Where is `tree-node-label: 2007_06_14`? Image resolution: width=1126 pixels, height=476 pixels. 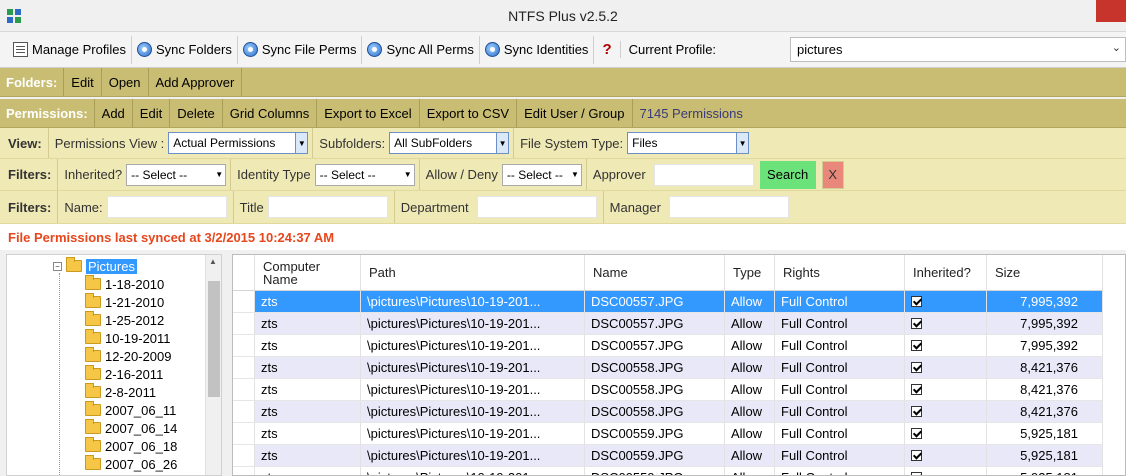 tree-node-label: 2007_06_14 is located at coordinates (141, 428).